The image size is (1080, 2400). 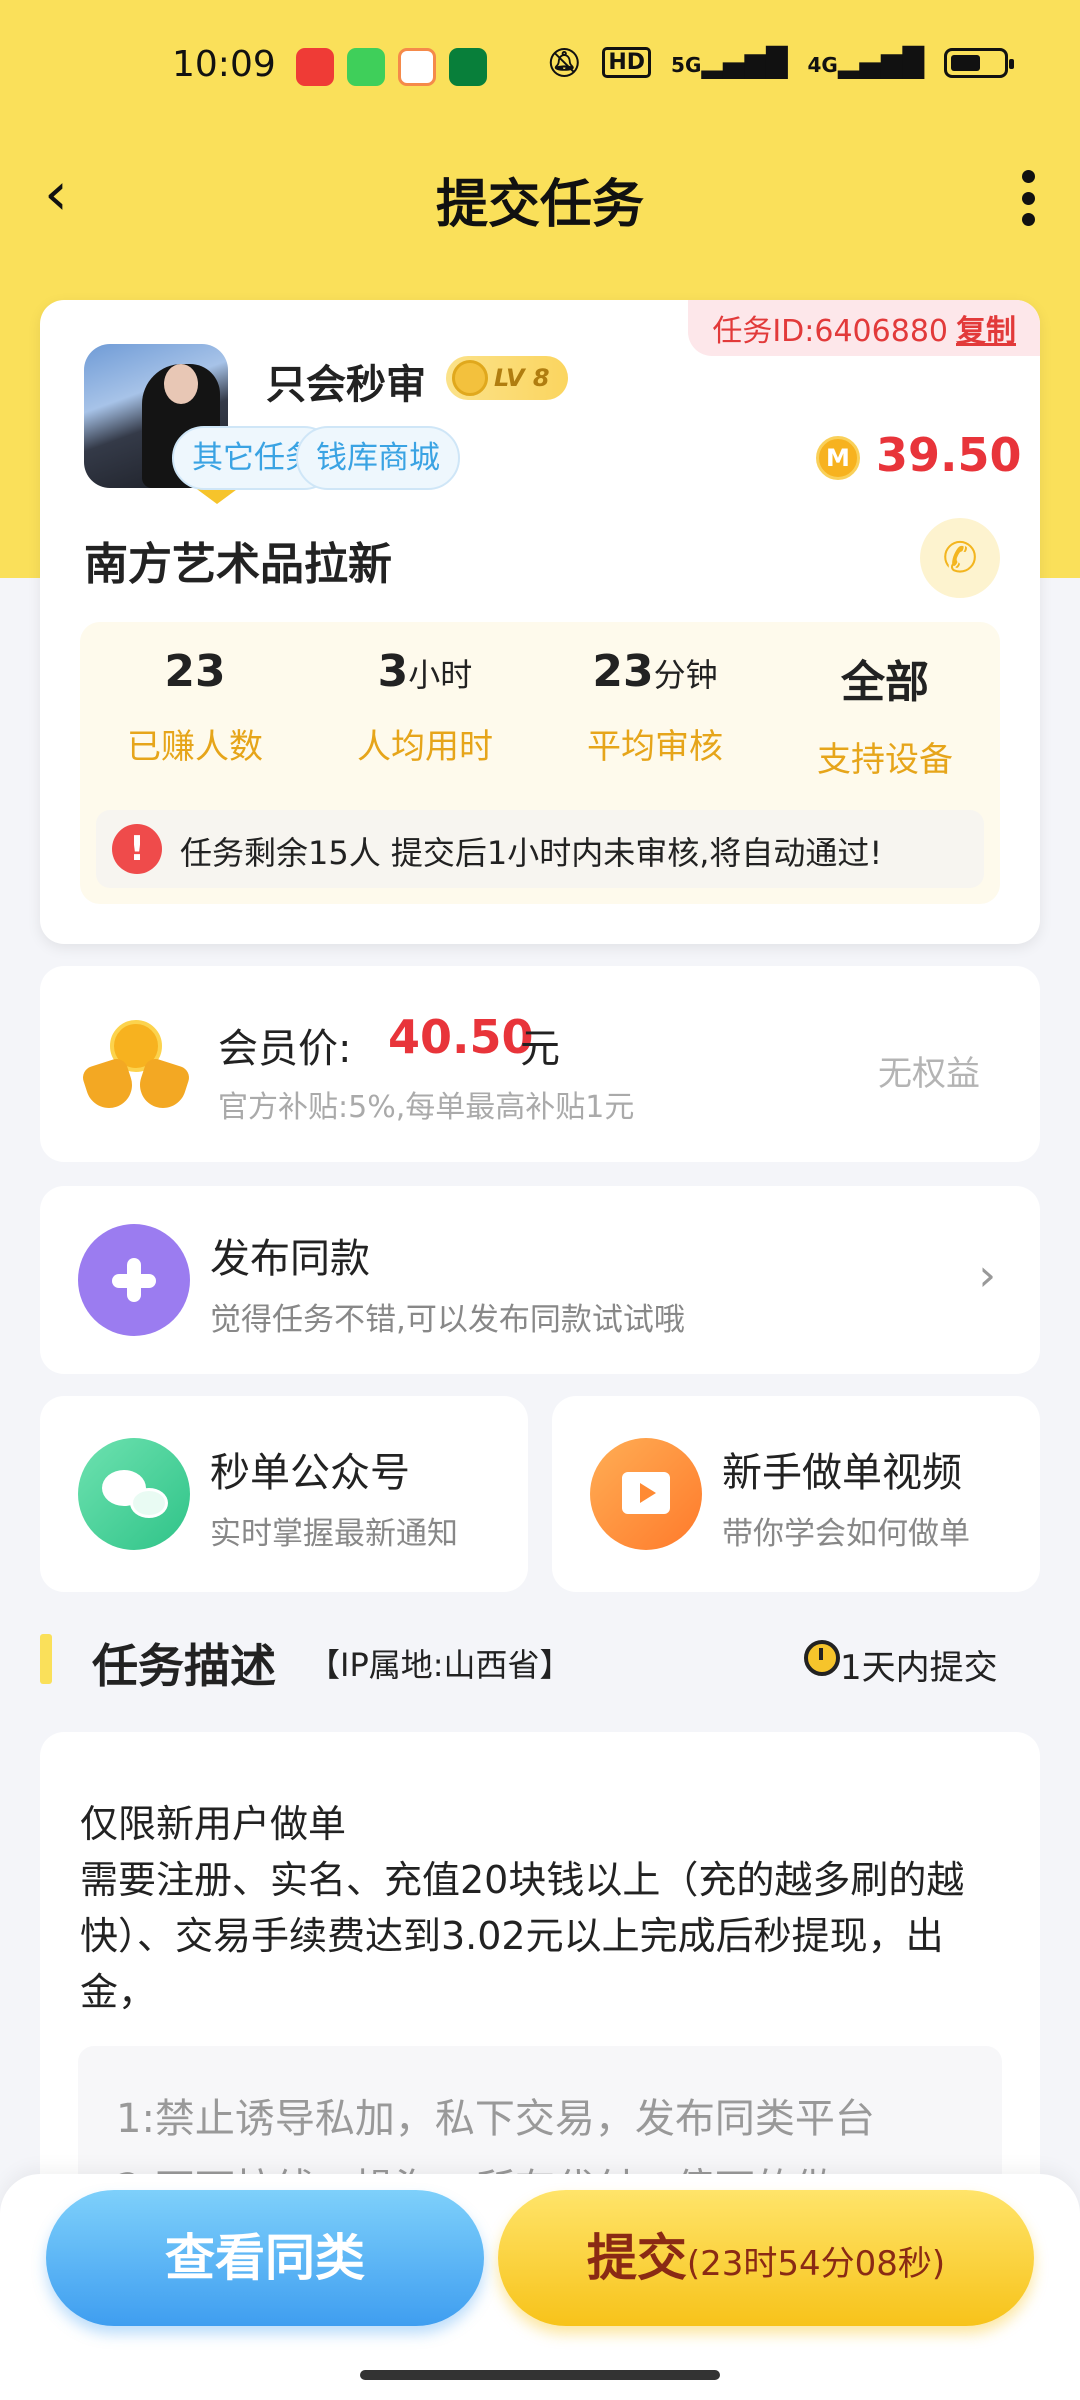 I want to click on video-app-icon, so click(x=315, y=67).